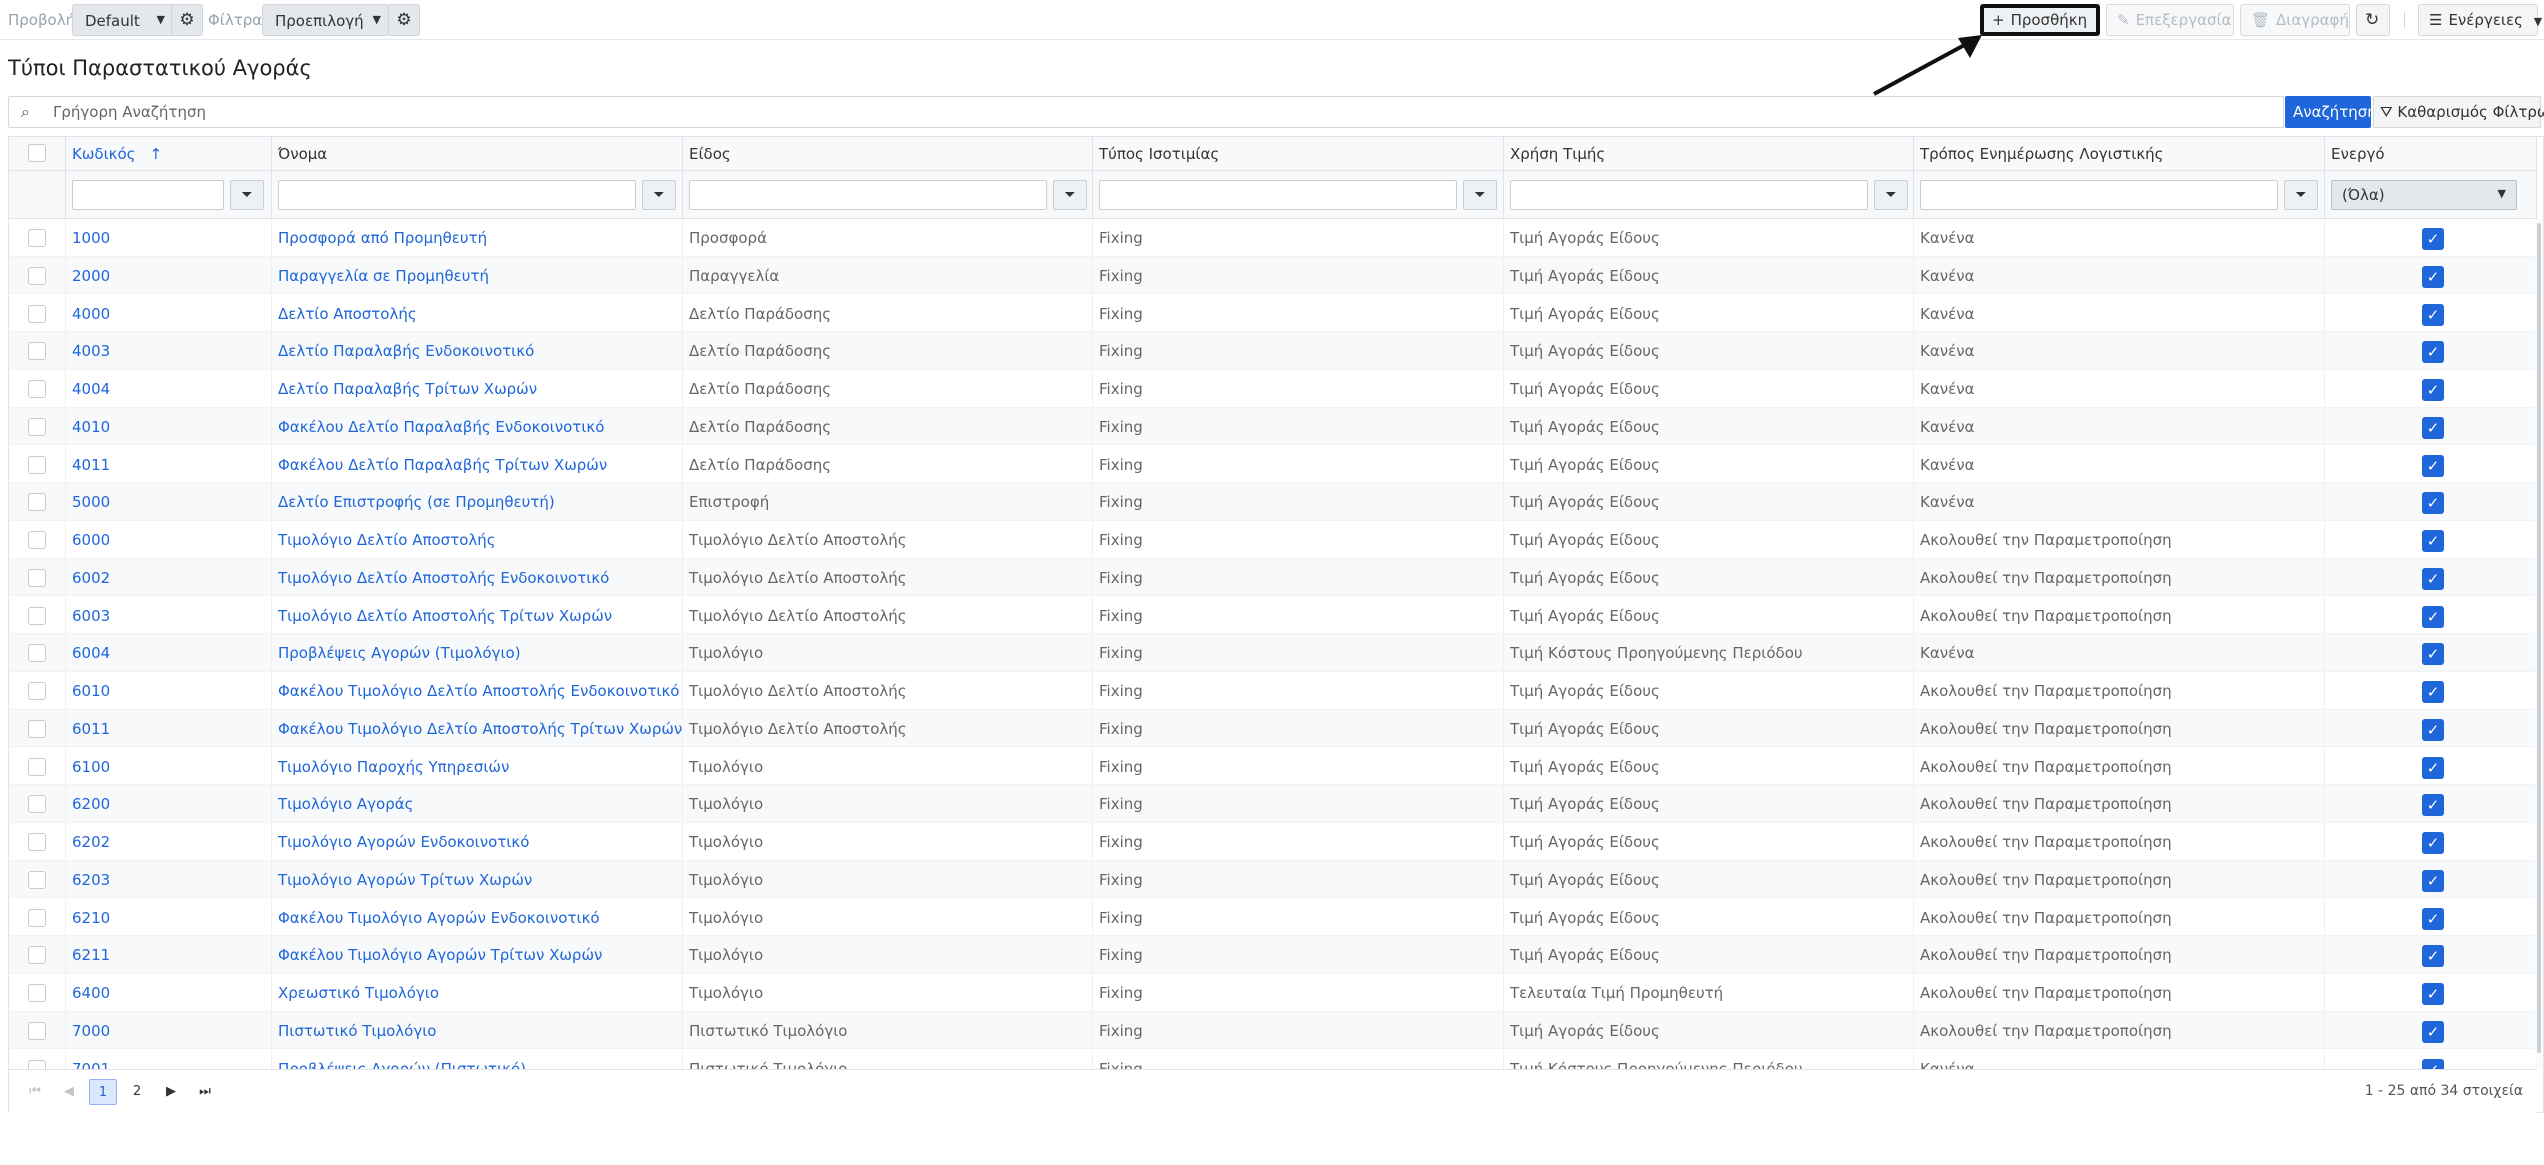  Describe the element at coordinates (477, 539) in the screenshot. I see `cell-name: Τιμολόγιο Δελτίο Αποστολής` at that location.